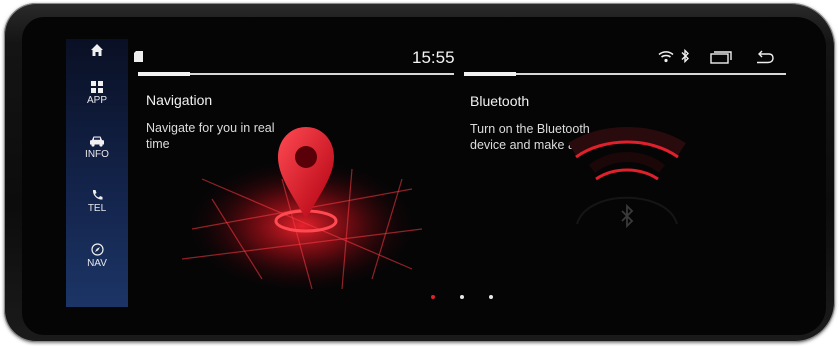 The height and width of the screenshot is (346, 839). I want to click on sidebar-item-label: APP, so click(96, 100).